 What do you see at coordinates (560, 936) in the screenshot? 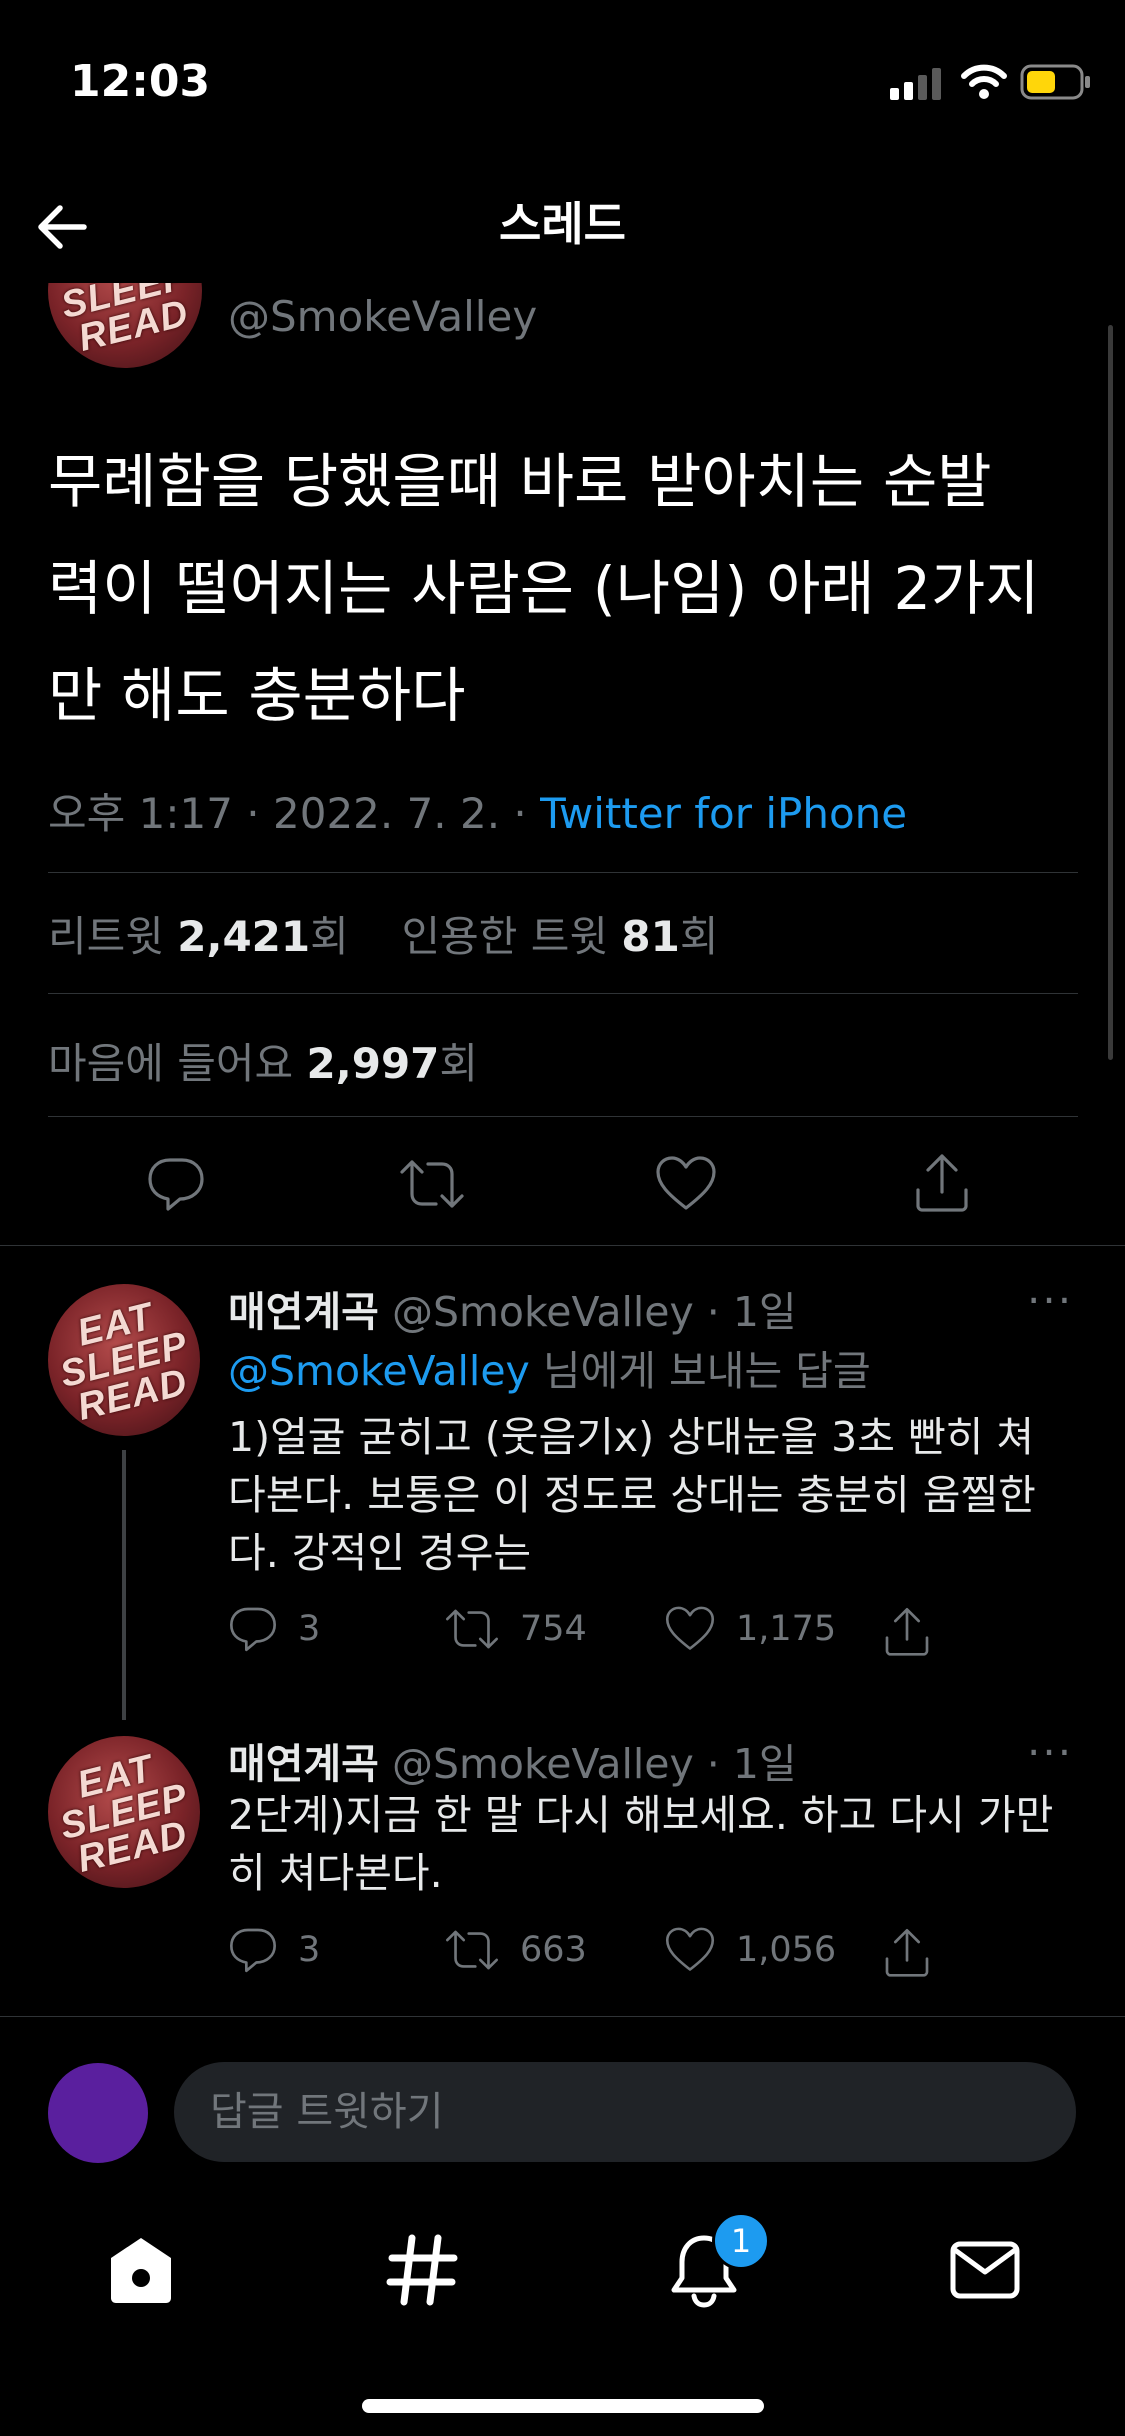
I see `quotes-stat: 인용한 트윗 81회` at bounding box center [560, 936].